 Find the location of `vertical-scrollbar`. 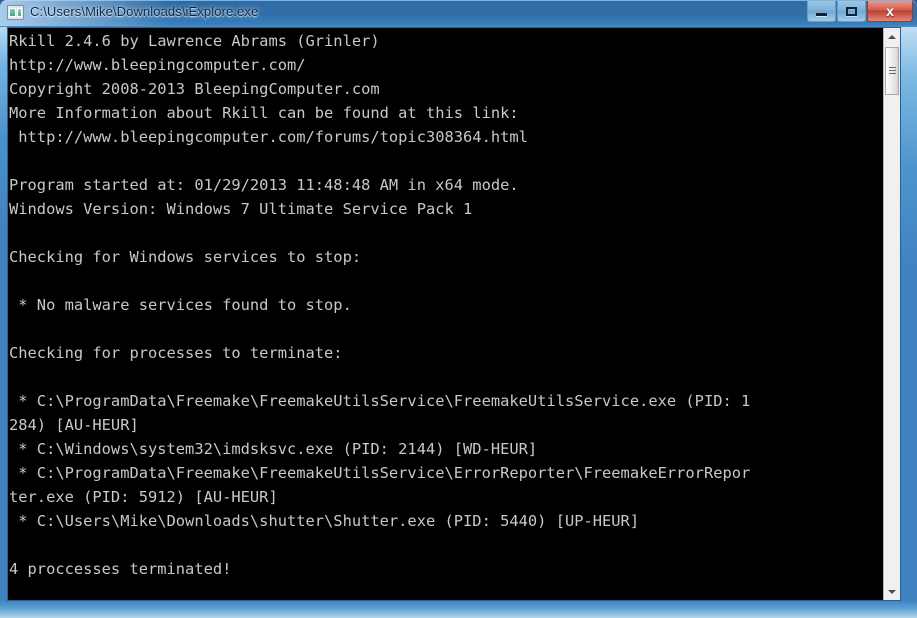

vertical-scrollbar is located at coordinates (891, 314).